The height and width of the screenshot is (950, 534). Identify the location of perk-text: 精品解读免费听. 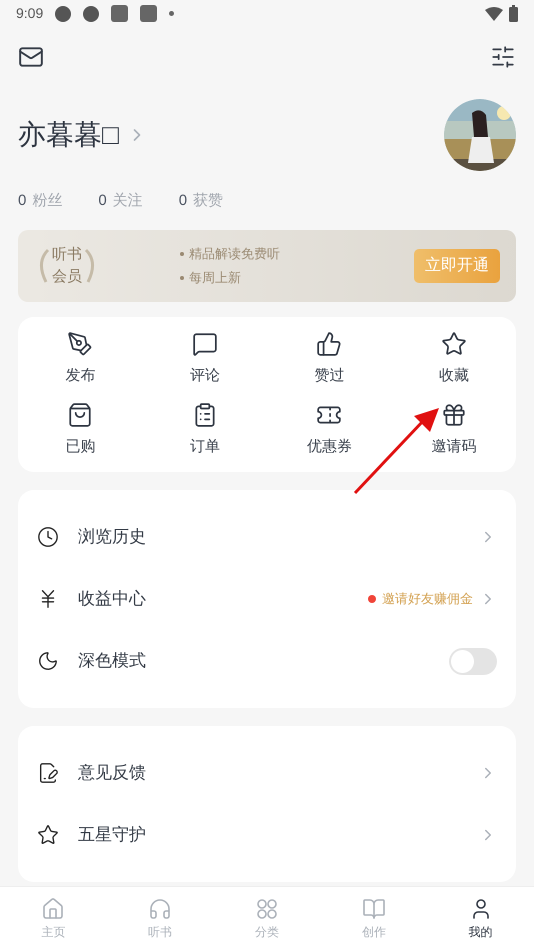
(234, 254).